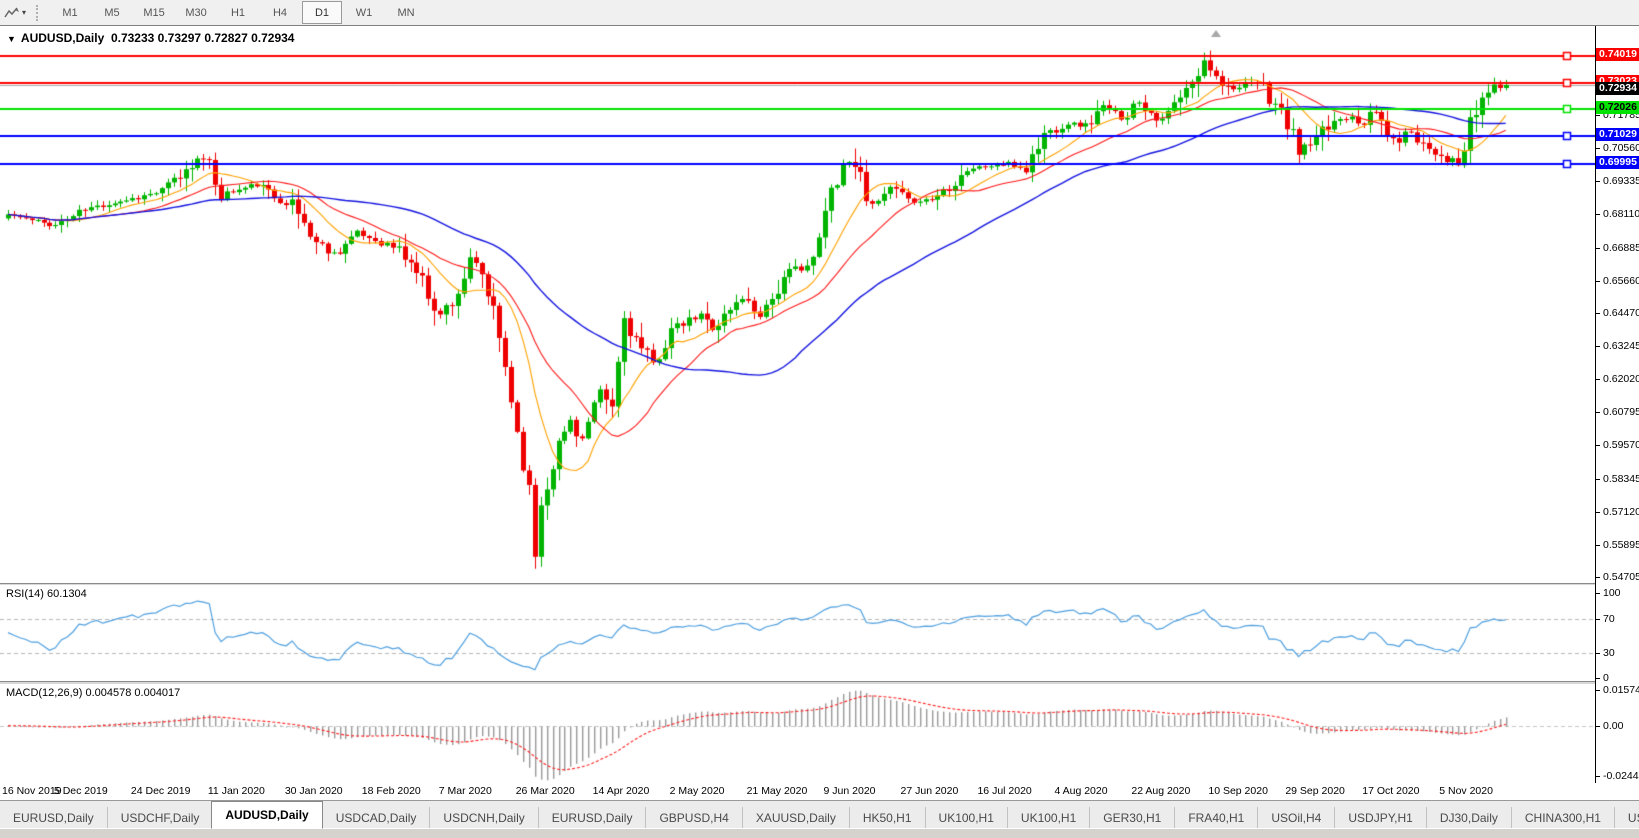 Image resolution: width=1639 pixels, height=838 pixels. I want to click on chart-tab-usdcnh-daily: USDCNH,Daily, so click(483, 818).